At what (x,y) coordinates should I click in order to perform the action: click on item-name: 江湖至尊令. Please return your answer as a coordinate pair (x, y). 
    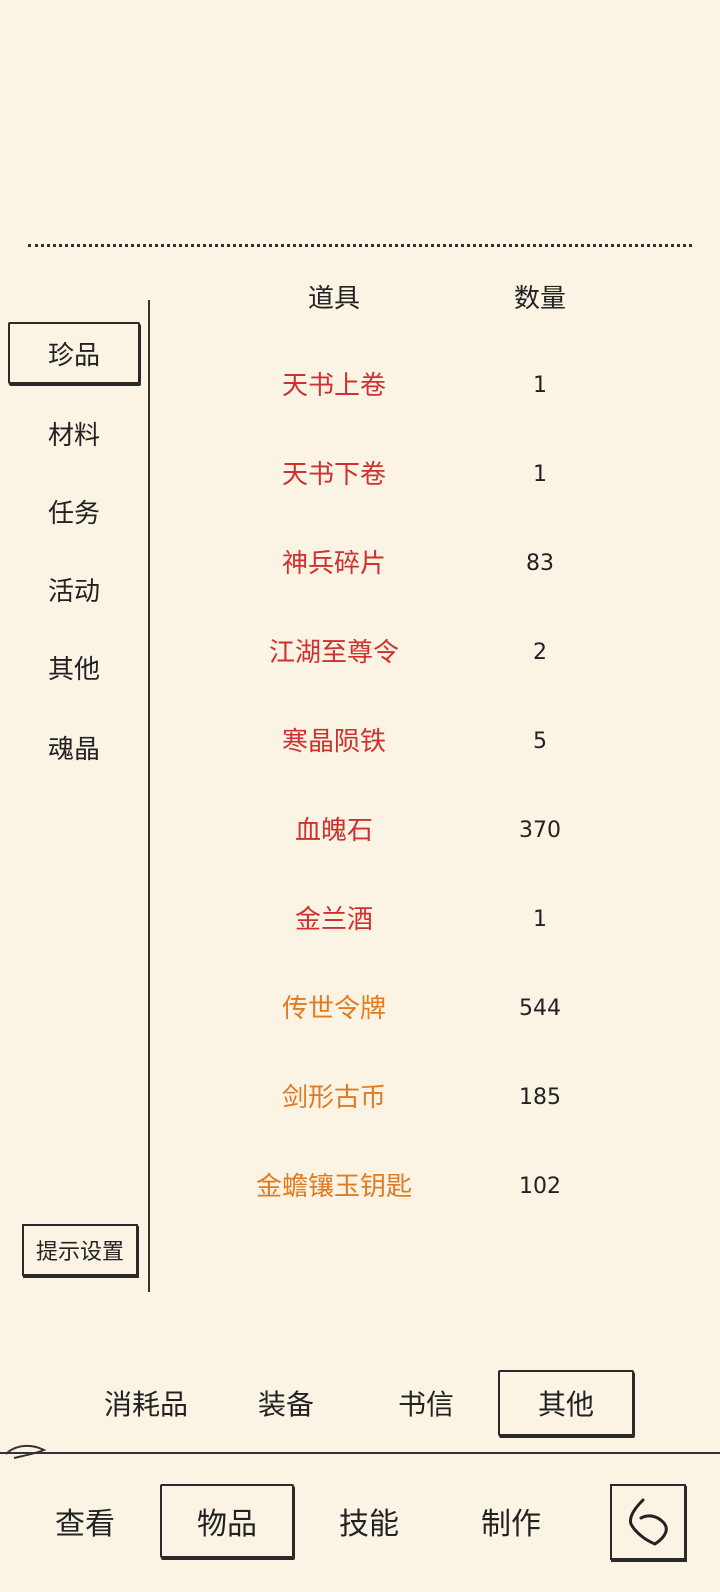
    Looking at the image, I should click on (333, 653).